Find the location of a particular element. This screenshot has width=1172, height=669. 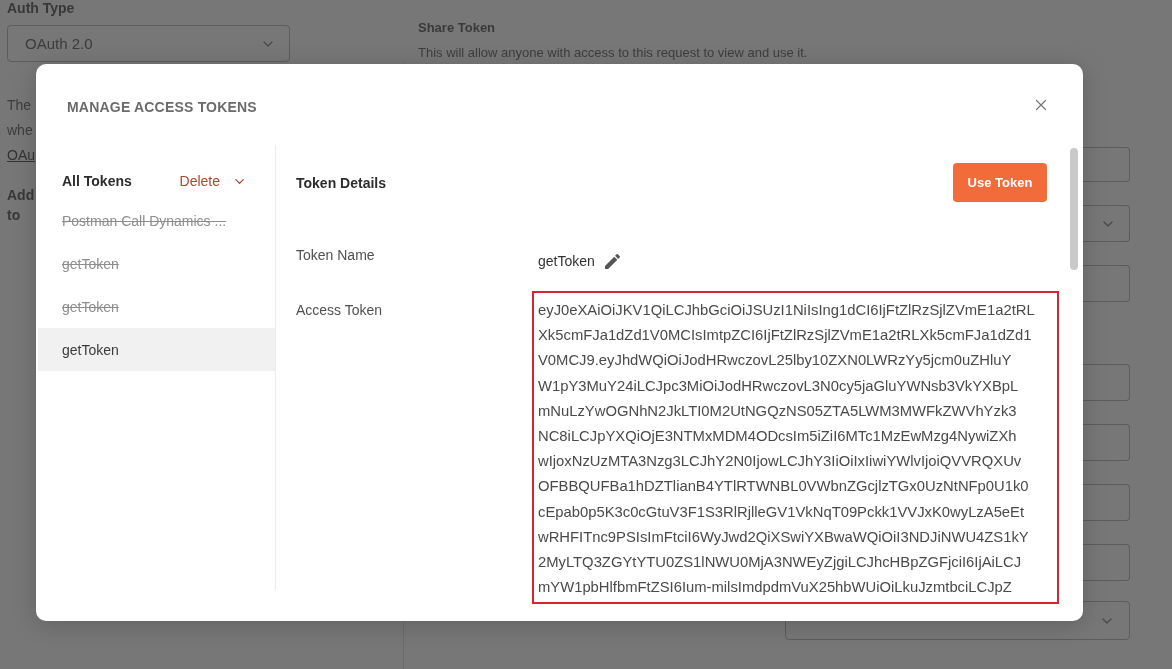

scrollbar-thumb is located at coordinates (1074, 209).